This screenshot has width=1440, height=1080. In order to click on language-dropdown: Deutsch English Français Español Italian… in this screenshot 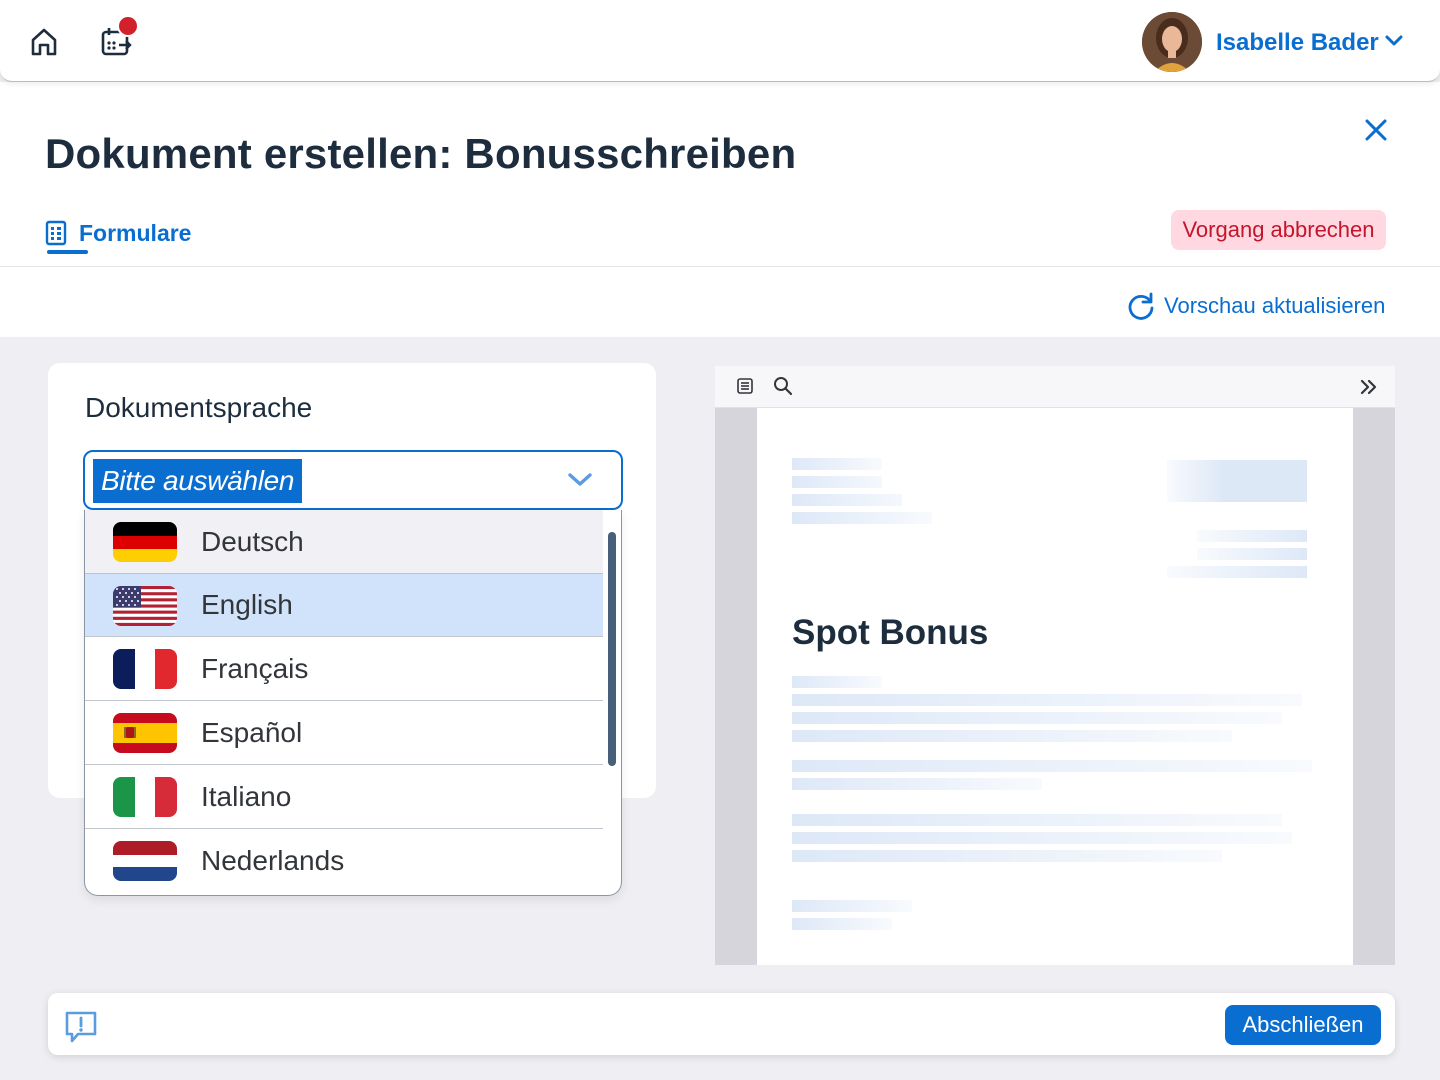, I will do `click(353, 703)`.